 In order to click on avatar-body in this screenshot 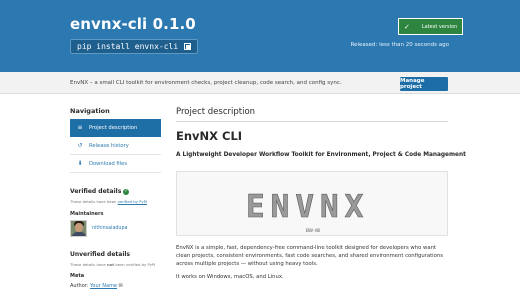, I will do `click(79, 234)`.